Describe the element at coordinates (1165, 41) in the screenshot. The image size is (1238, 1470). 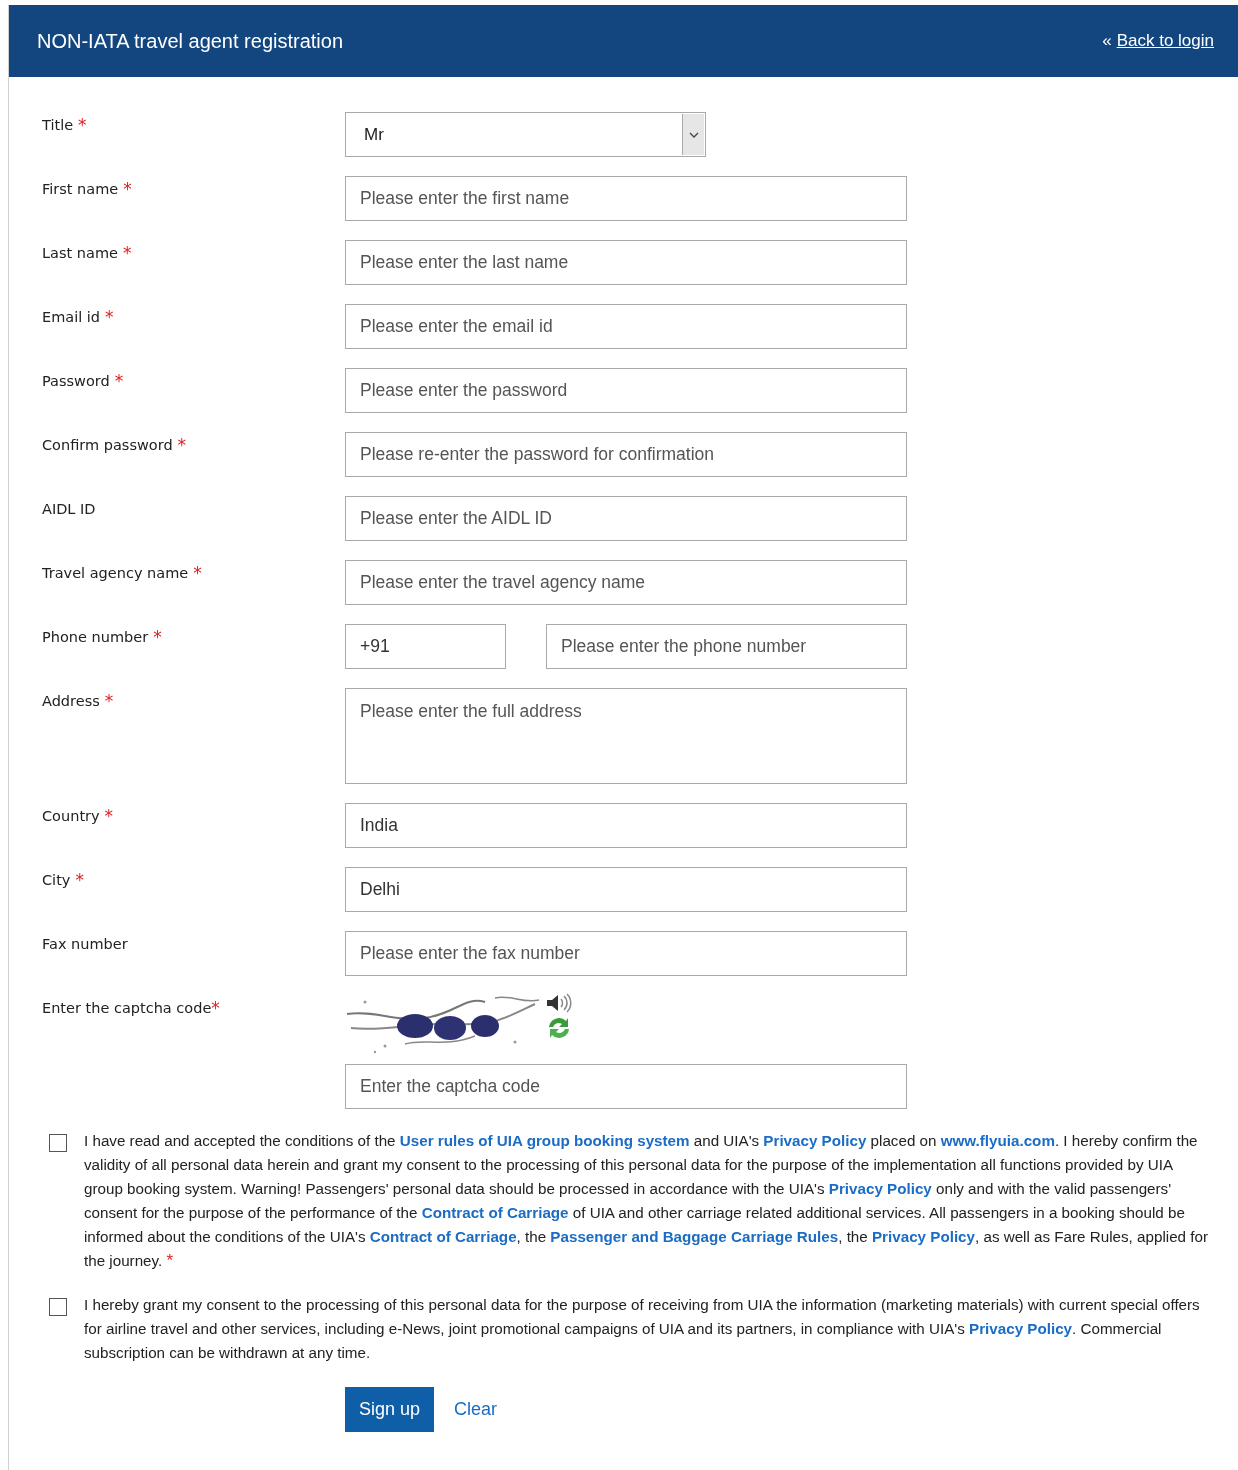
I see `back-to-login-link: Back to login` at that location.